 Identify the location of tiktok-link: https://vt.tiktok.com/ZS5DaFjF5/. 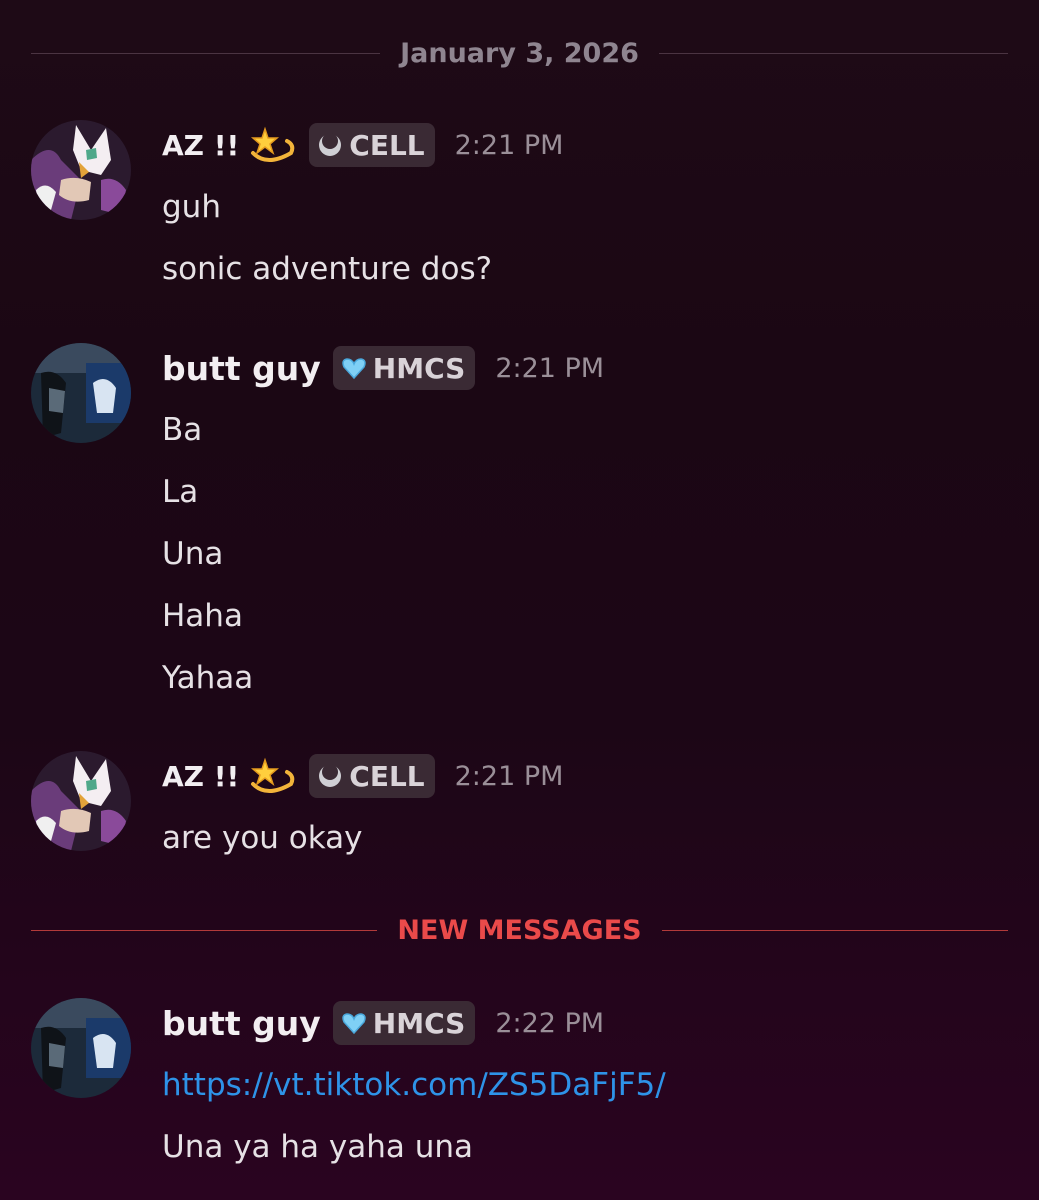
(414, 1085).